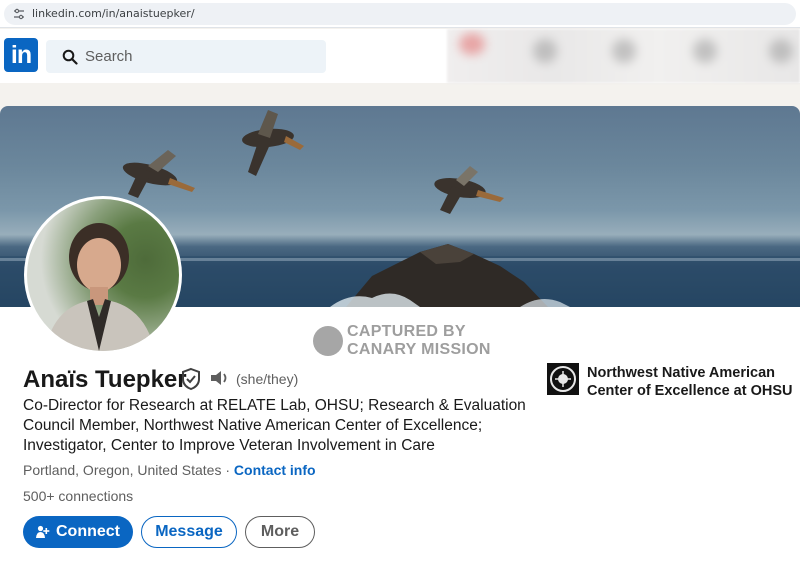 Image resolution: width=800 pixels, height=567 pixels. I want to click on canary-logo-icon, so click(328, 341).